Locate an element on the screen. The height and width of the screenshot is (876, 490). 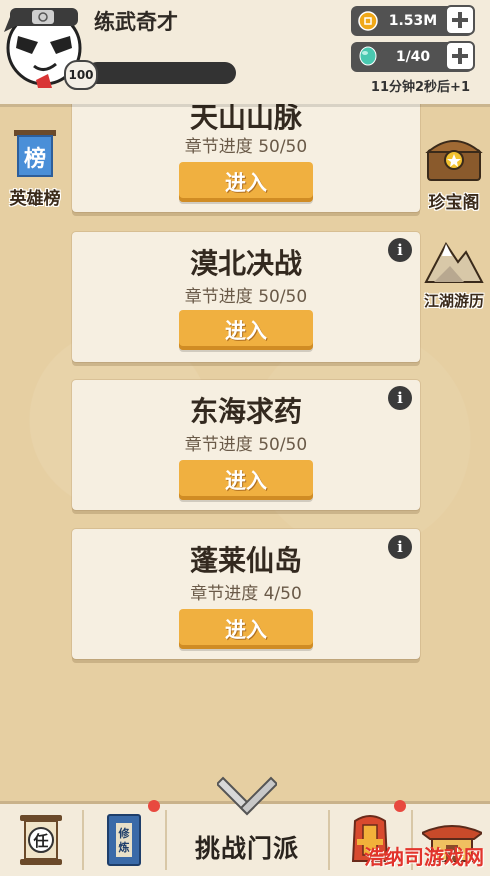
journey-button: 江湖游历 is located at coordinates (454, 271).